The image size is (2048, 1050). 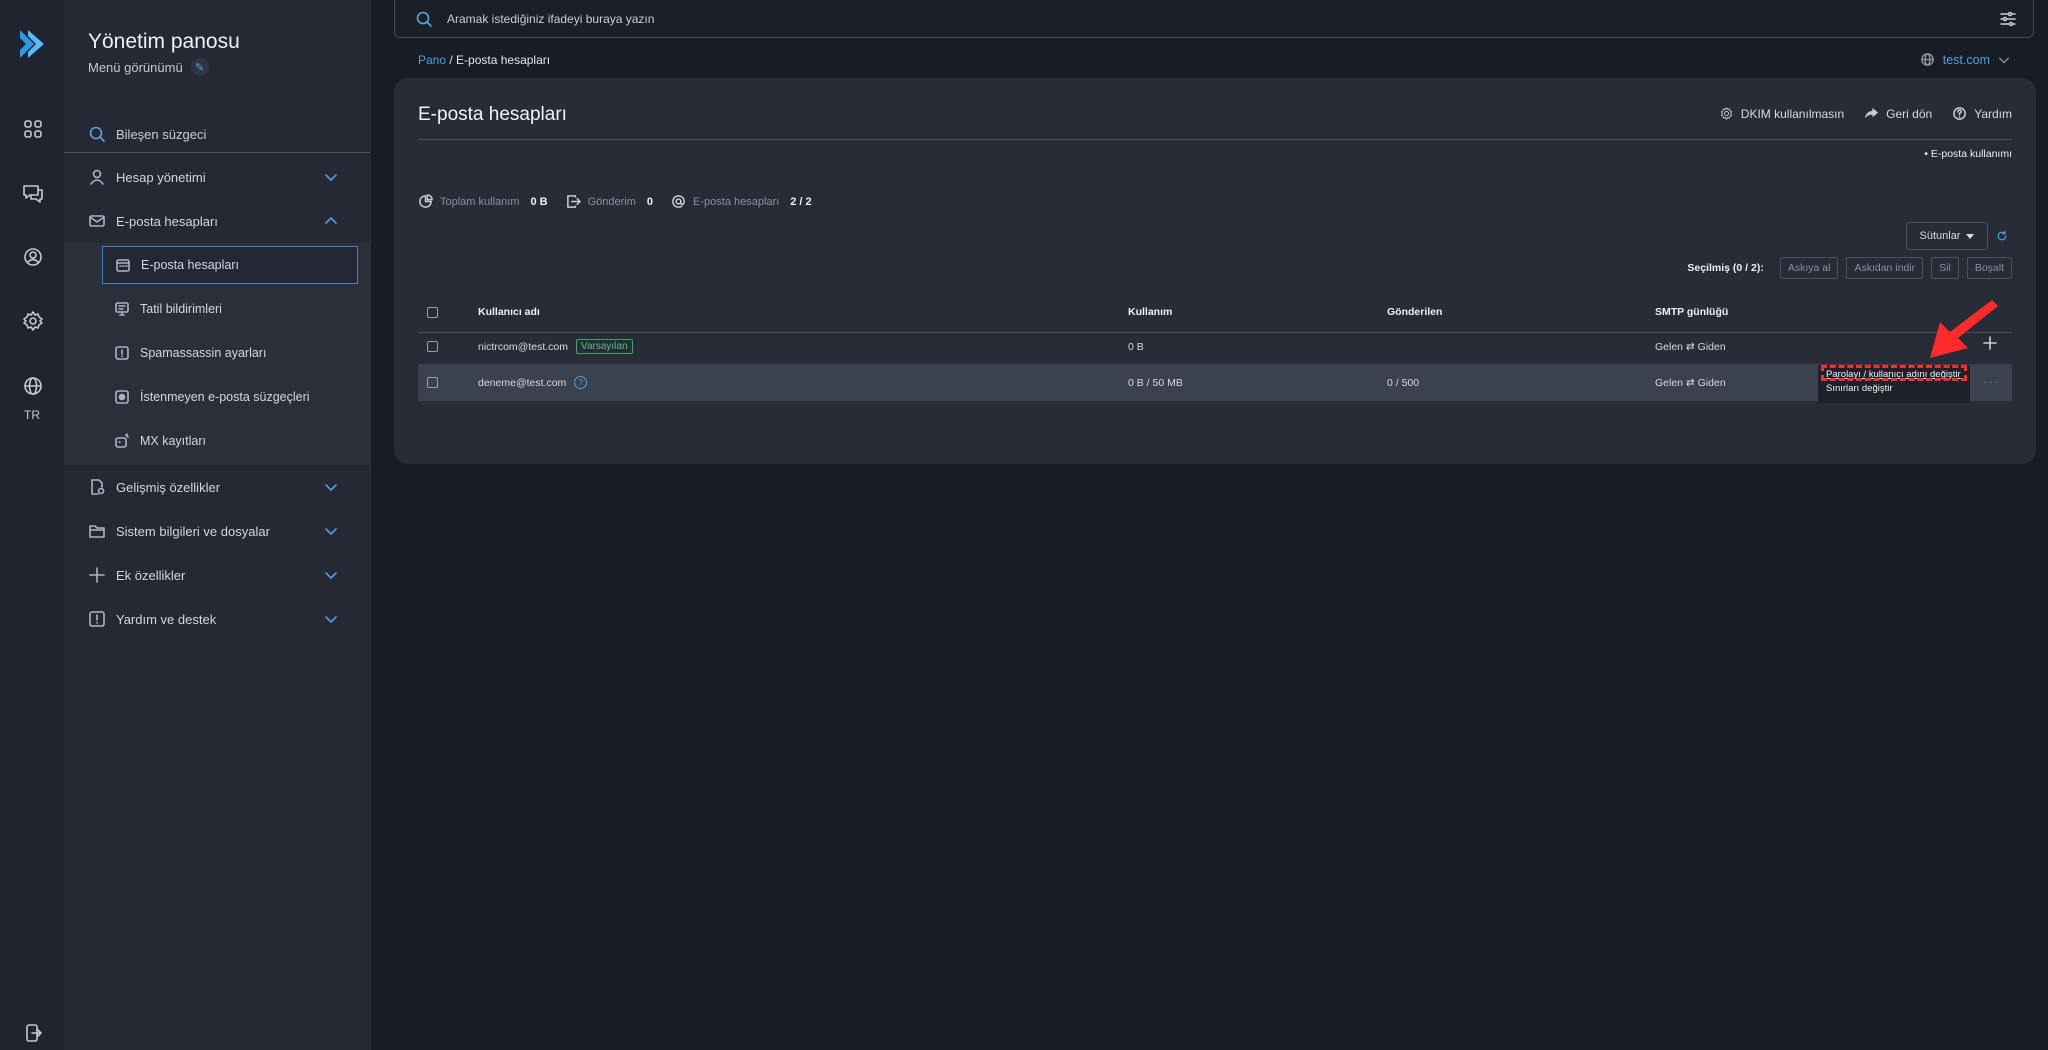 What do you see at coordinates (97, 531) in the screenshot?
I see `folder-icon` at bounding box center [97, 531].